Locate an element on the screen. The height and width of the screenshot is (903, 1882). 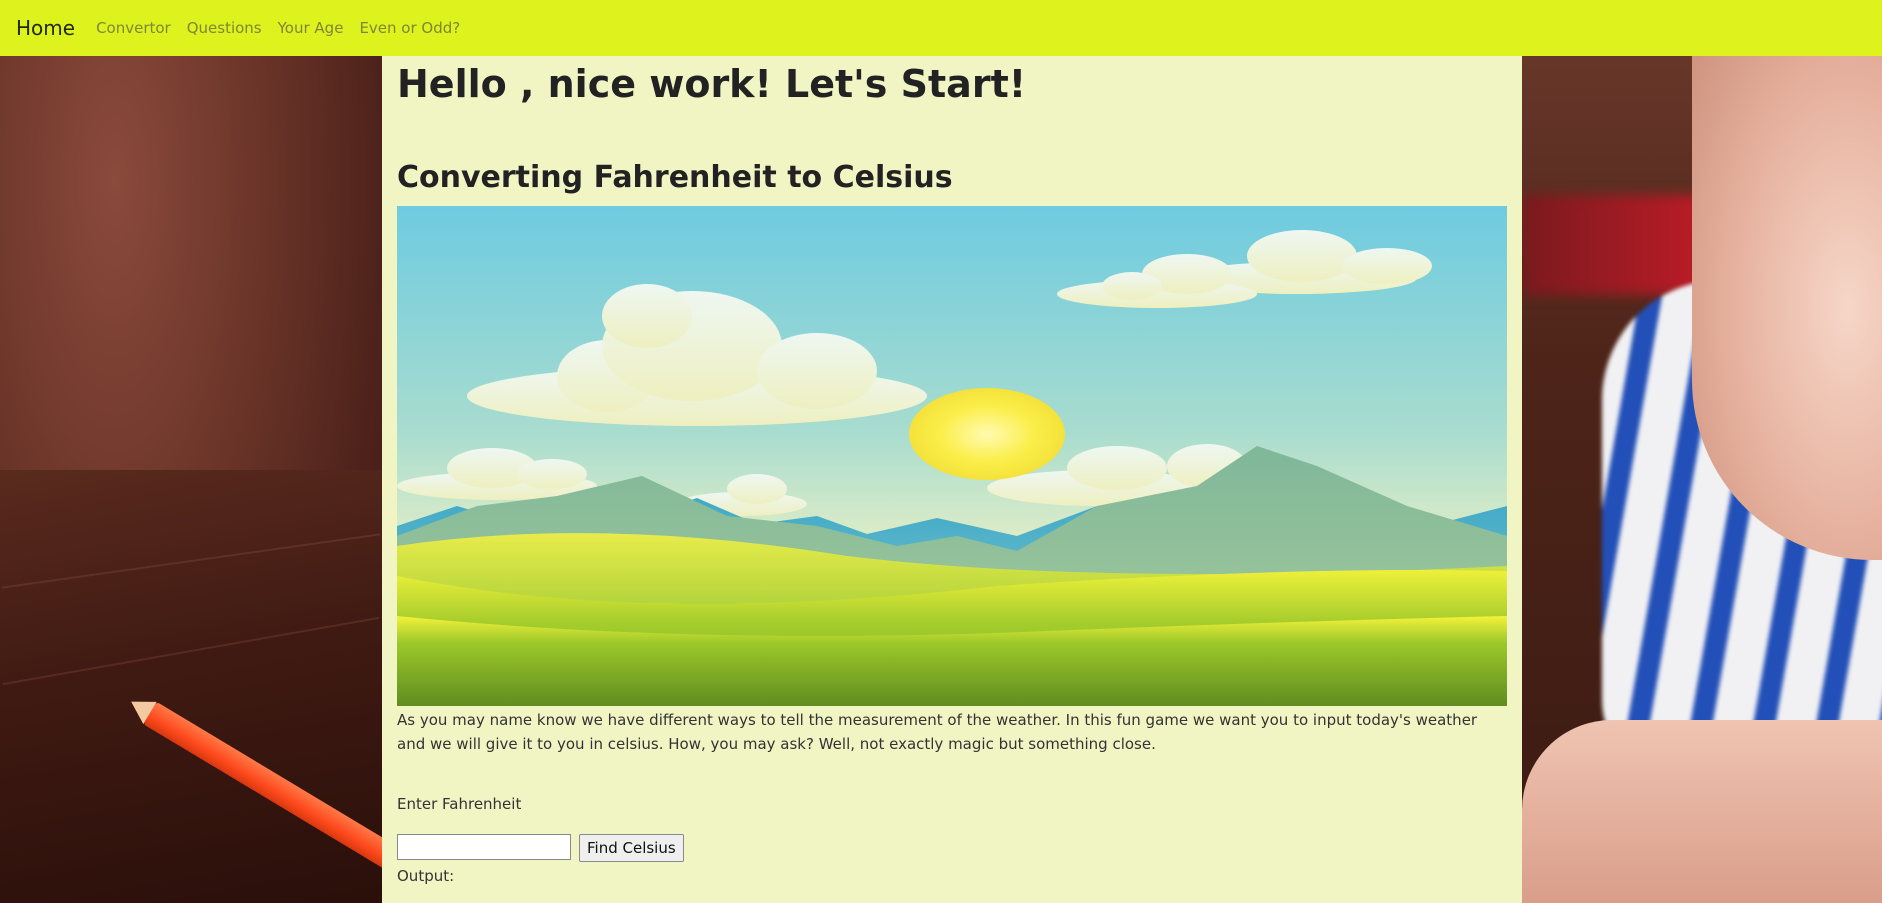
nav-link-convertor: Convertor is located at coordinates (133, 28).